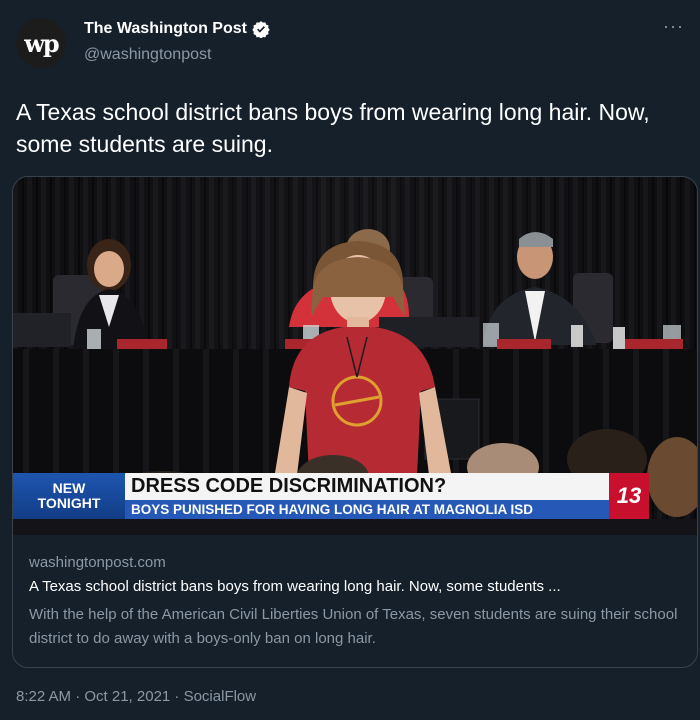 The height and width of the screenshot is (720, 700). What do you see at coordinates (69, 503) in the screenshot?
I see `tag-line-tonight: TONIGHT` at bounding box center [69, 503].